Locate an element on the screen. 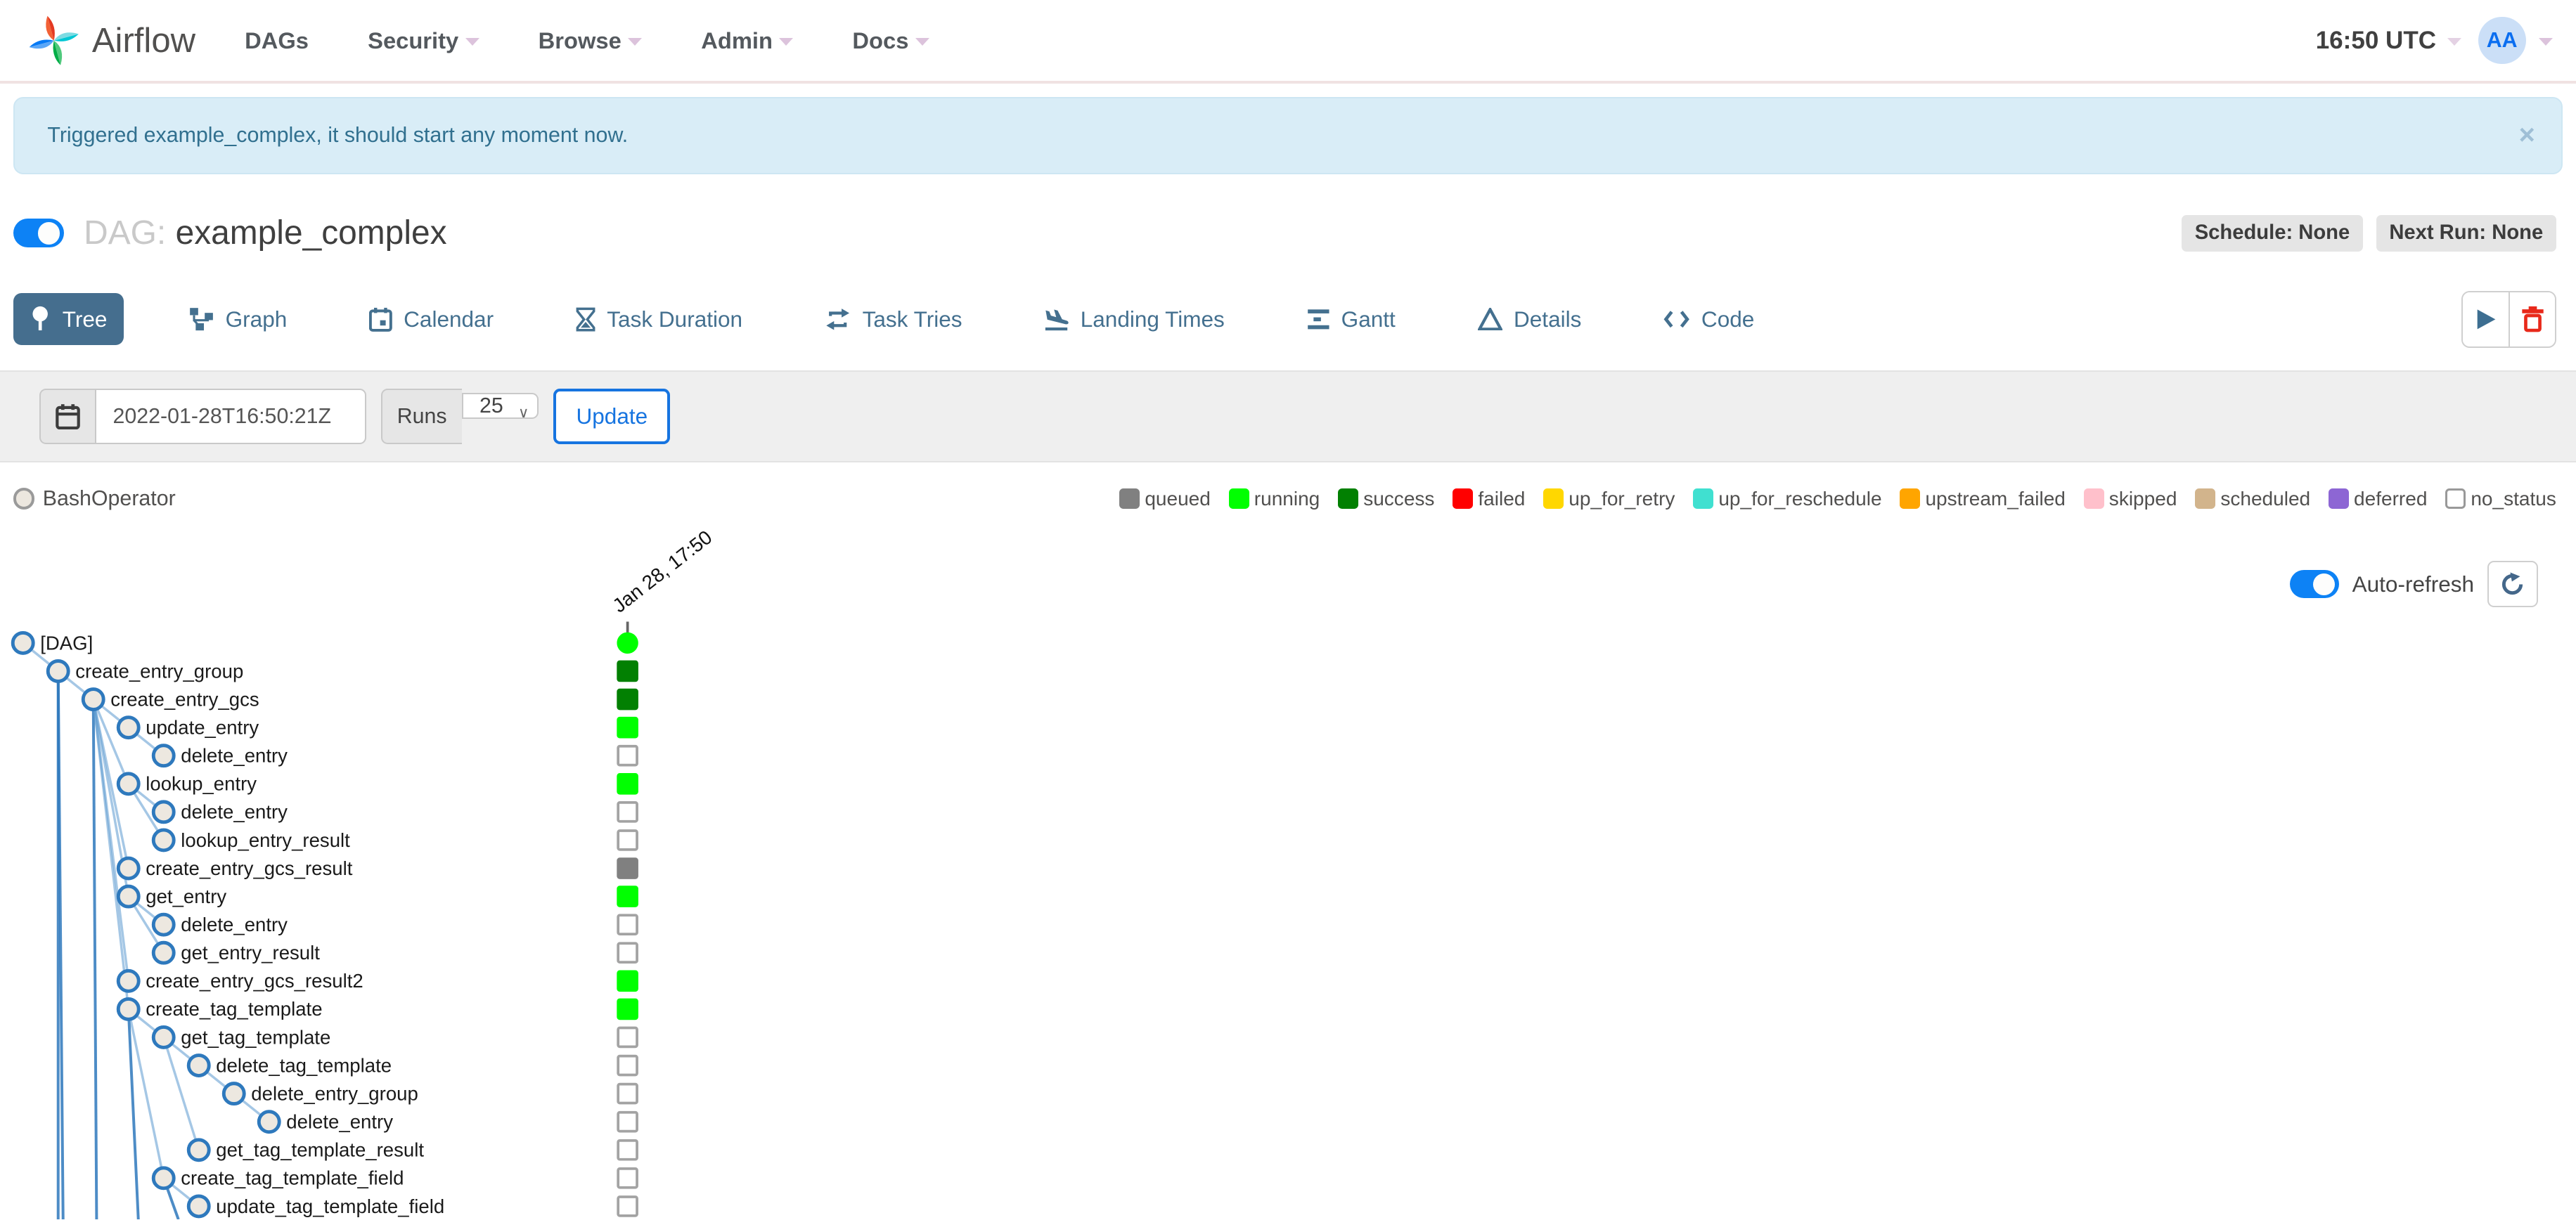 The height and width of the screenshot is (1232, 2576). tab-code: Code is located at coordinates (1709, 319).